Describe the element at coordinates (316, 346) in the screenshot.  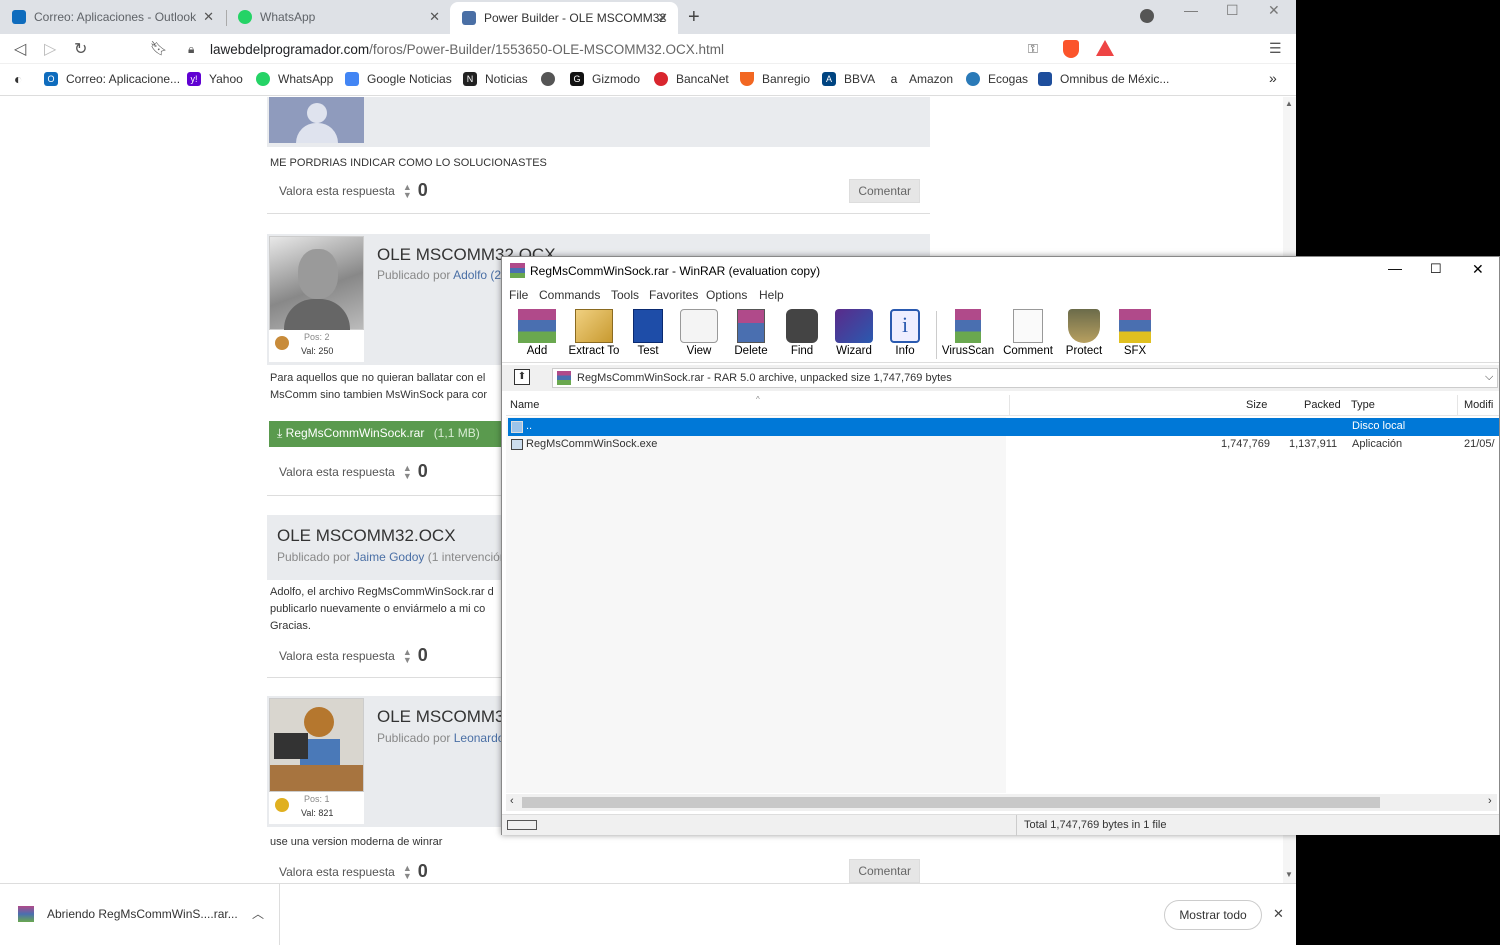
I see `user-rank: Pos: 2 Val: 250` at that location.